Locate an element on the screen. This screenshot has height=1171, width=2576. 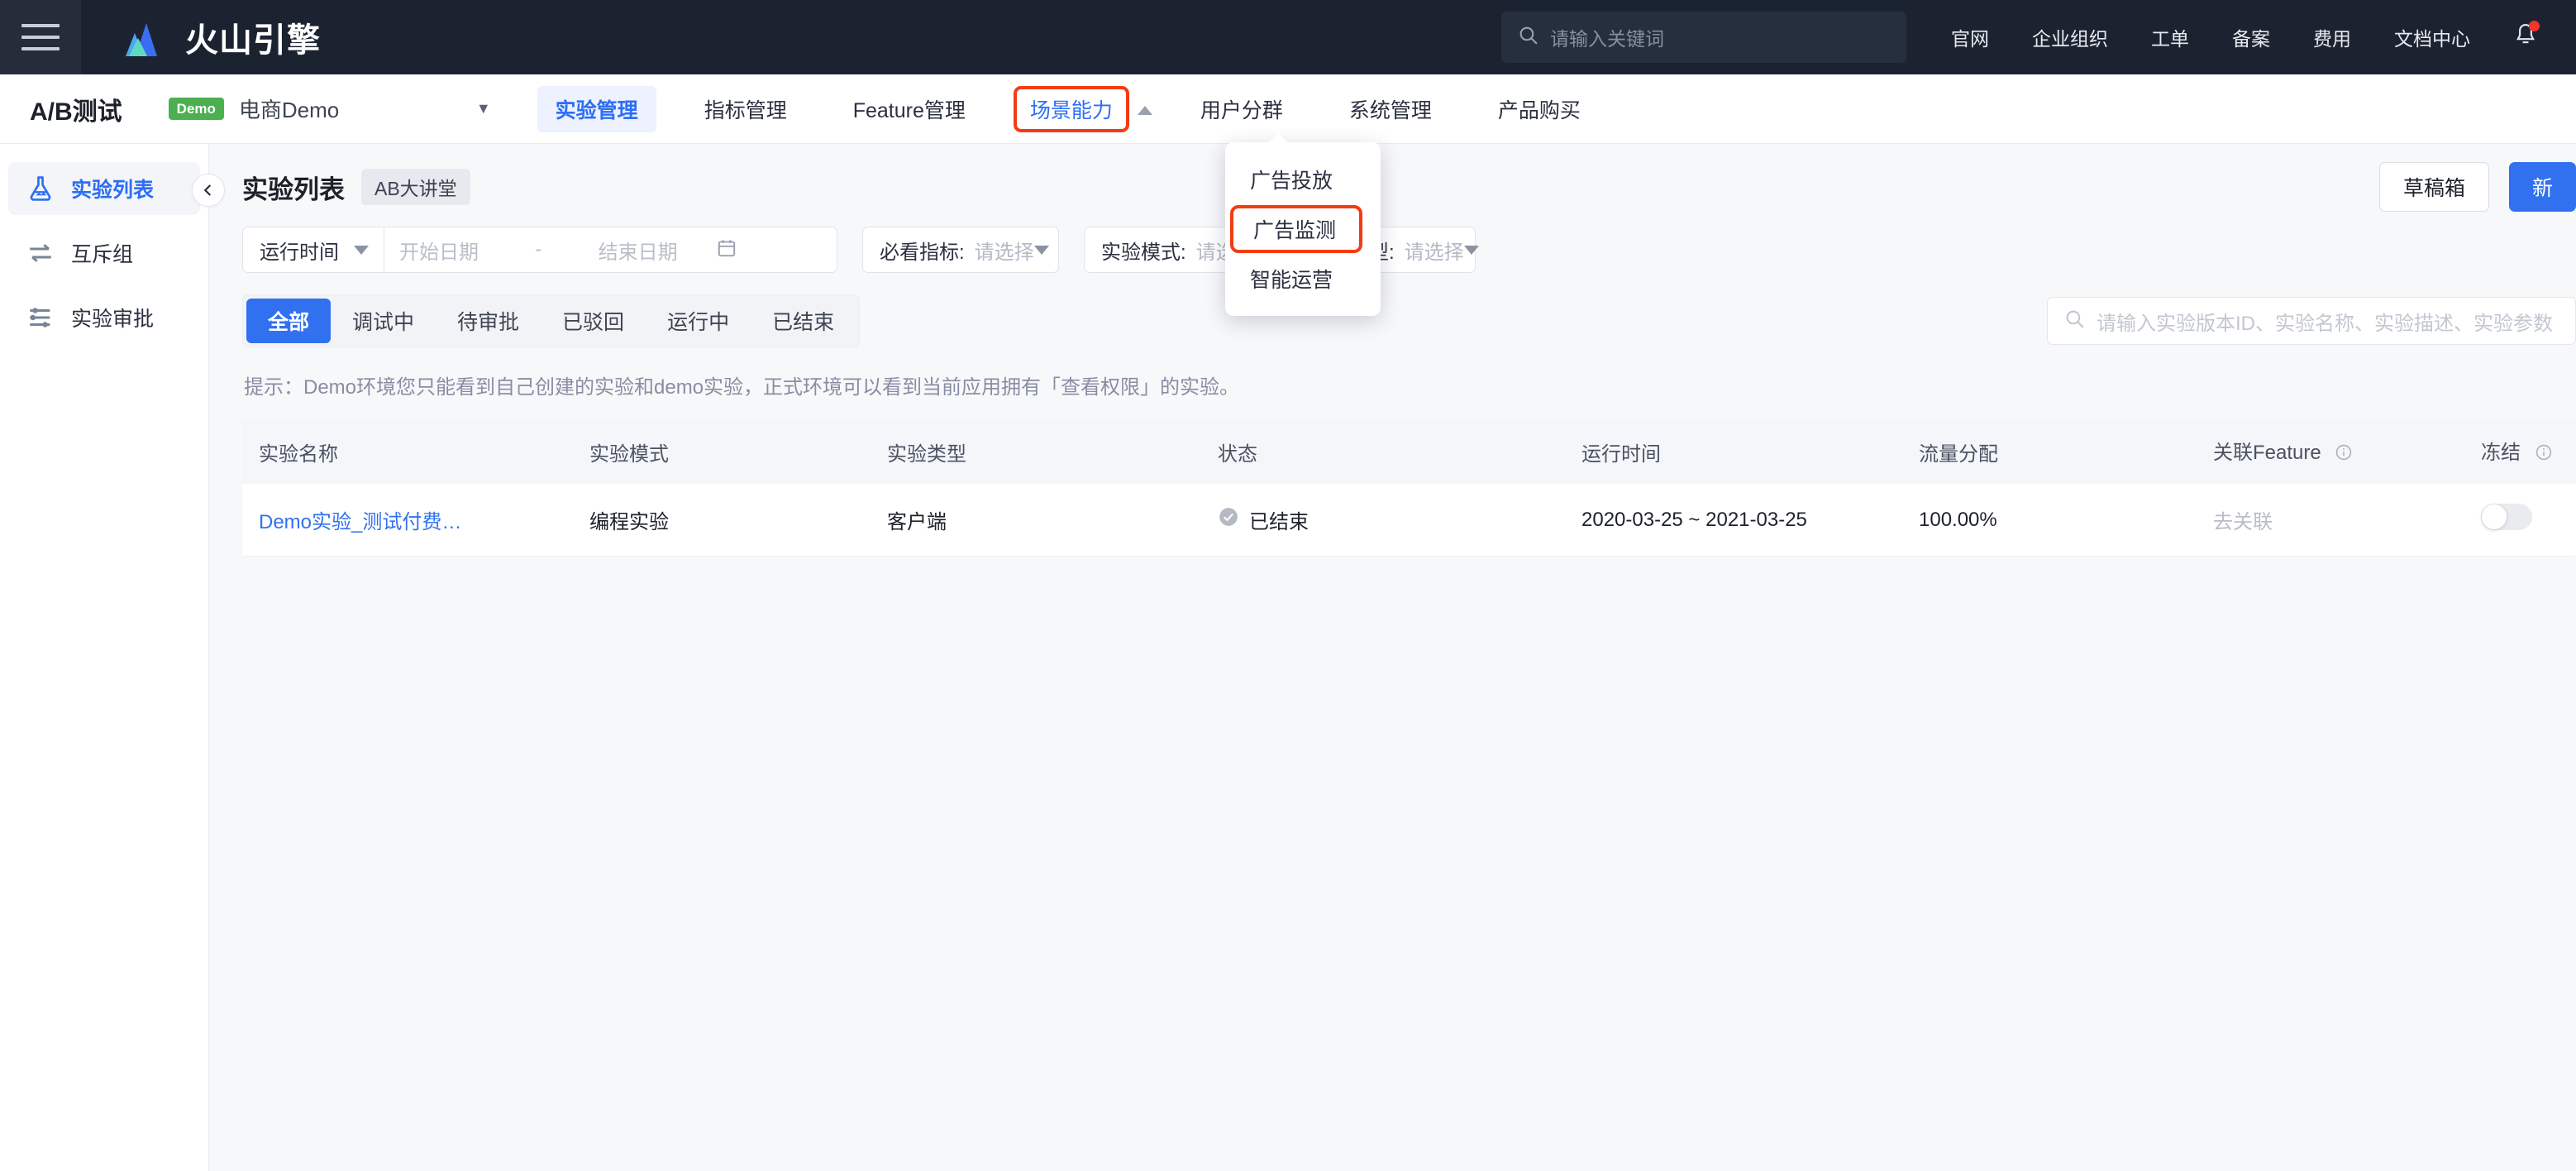
project-demo-badge: Demo is located at coordinates (196, 109).